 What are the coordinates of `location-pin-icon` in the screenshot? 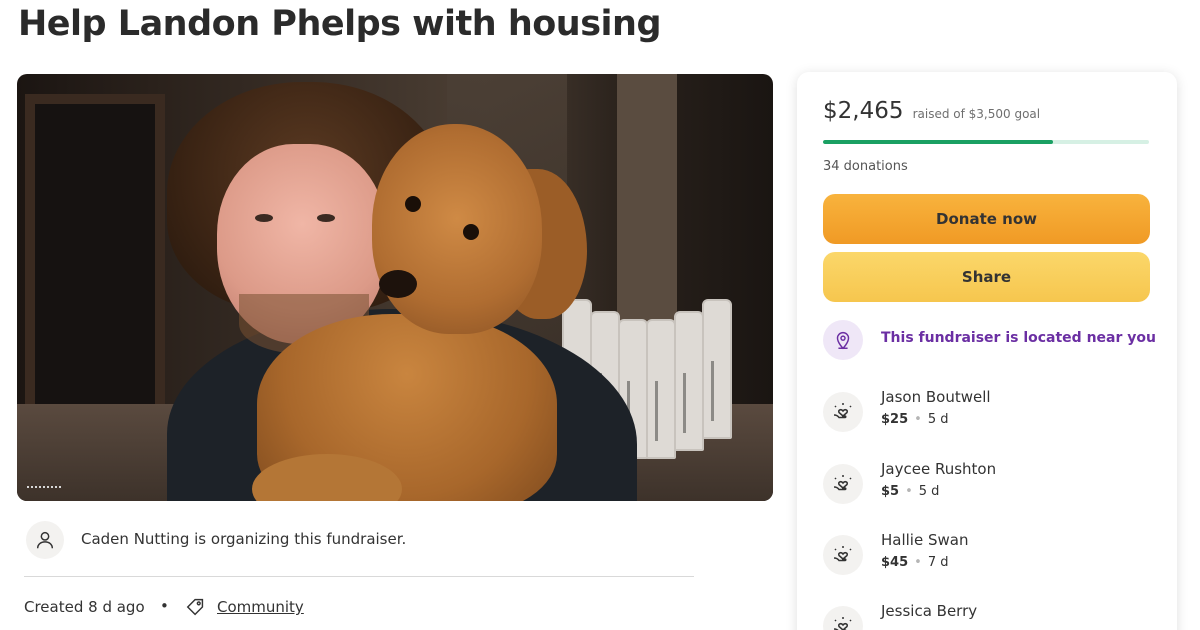 It's located at (843, 341).